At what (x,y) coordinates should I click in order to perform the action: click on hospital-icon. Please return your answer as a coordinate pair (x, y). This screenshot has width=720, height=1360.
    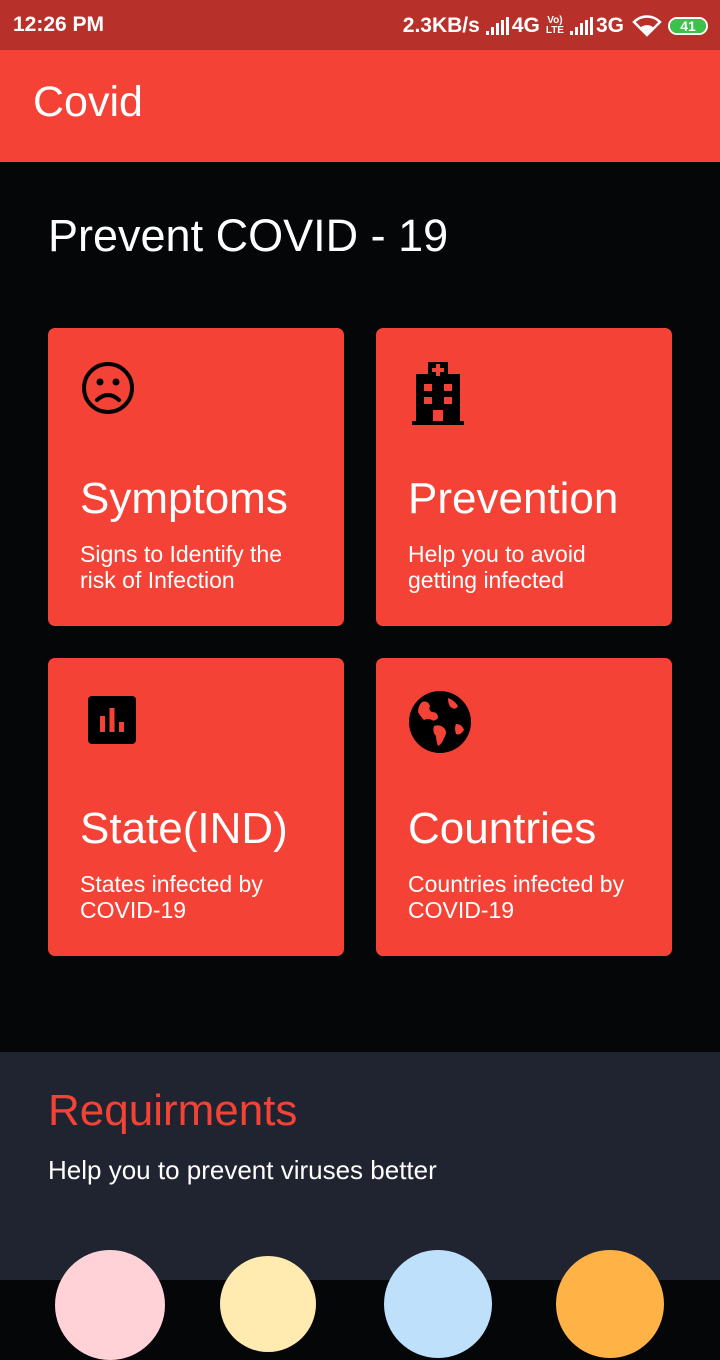
    Looking at the image, I should click on (438, 393).